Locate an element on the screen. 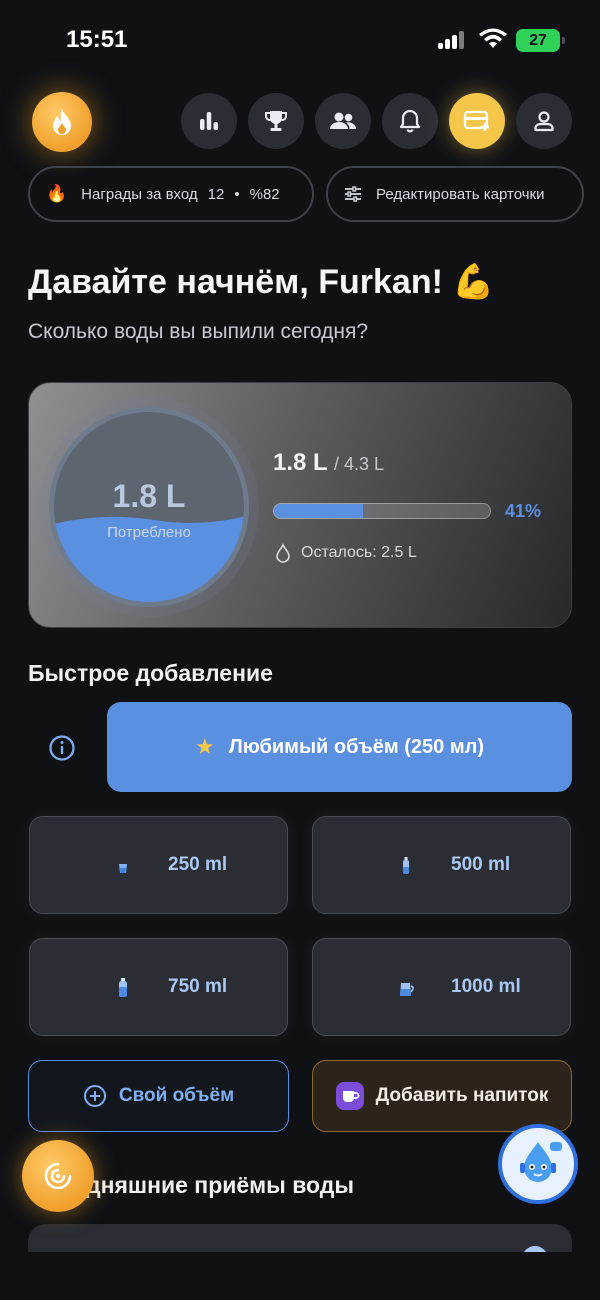 The height and width of the screenshot is (1300, 600). gauge-consumed-value: 1.8 L is located at coordinates (149, 496).